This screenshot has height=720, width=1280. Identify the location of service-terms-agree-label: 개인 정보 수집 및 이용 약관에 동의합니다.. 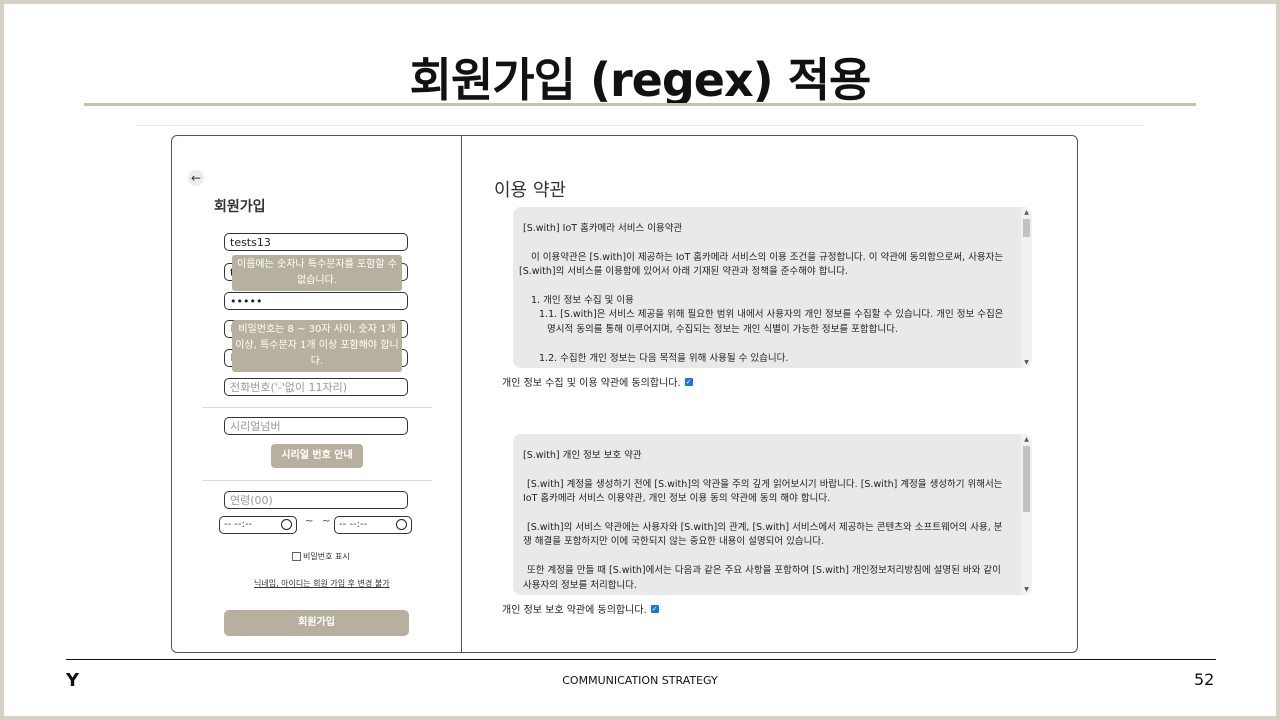
(591, 383).